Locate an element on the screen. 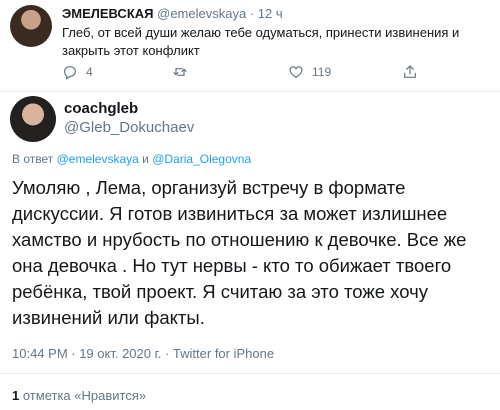  heart-icon is located at coordinates (296, 72).